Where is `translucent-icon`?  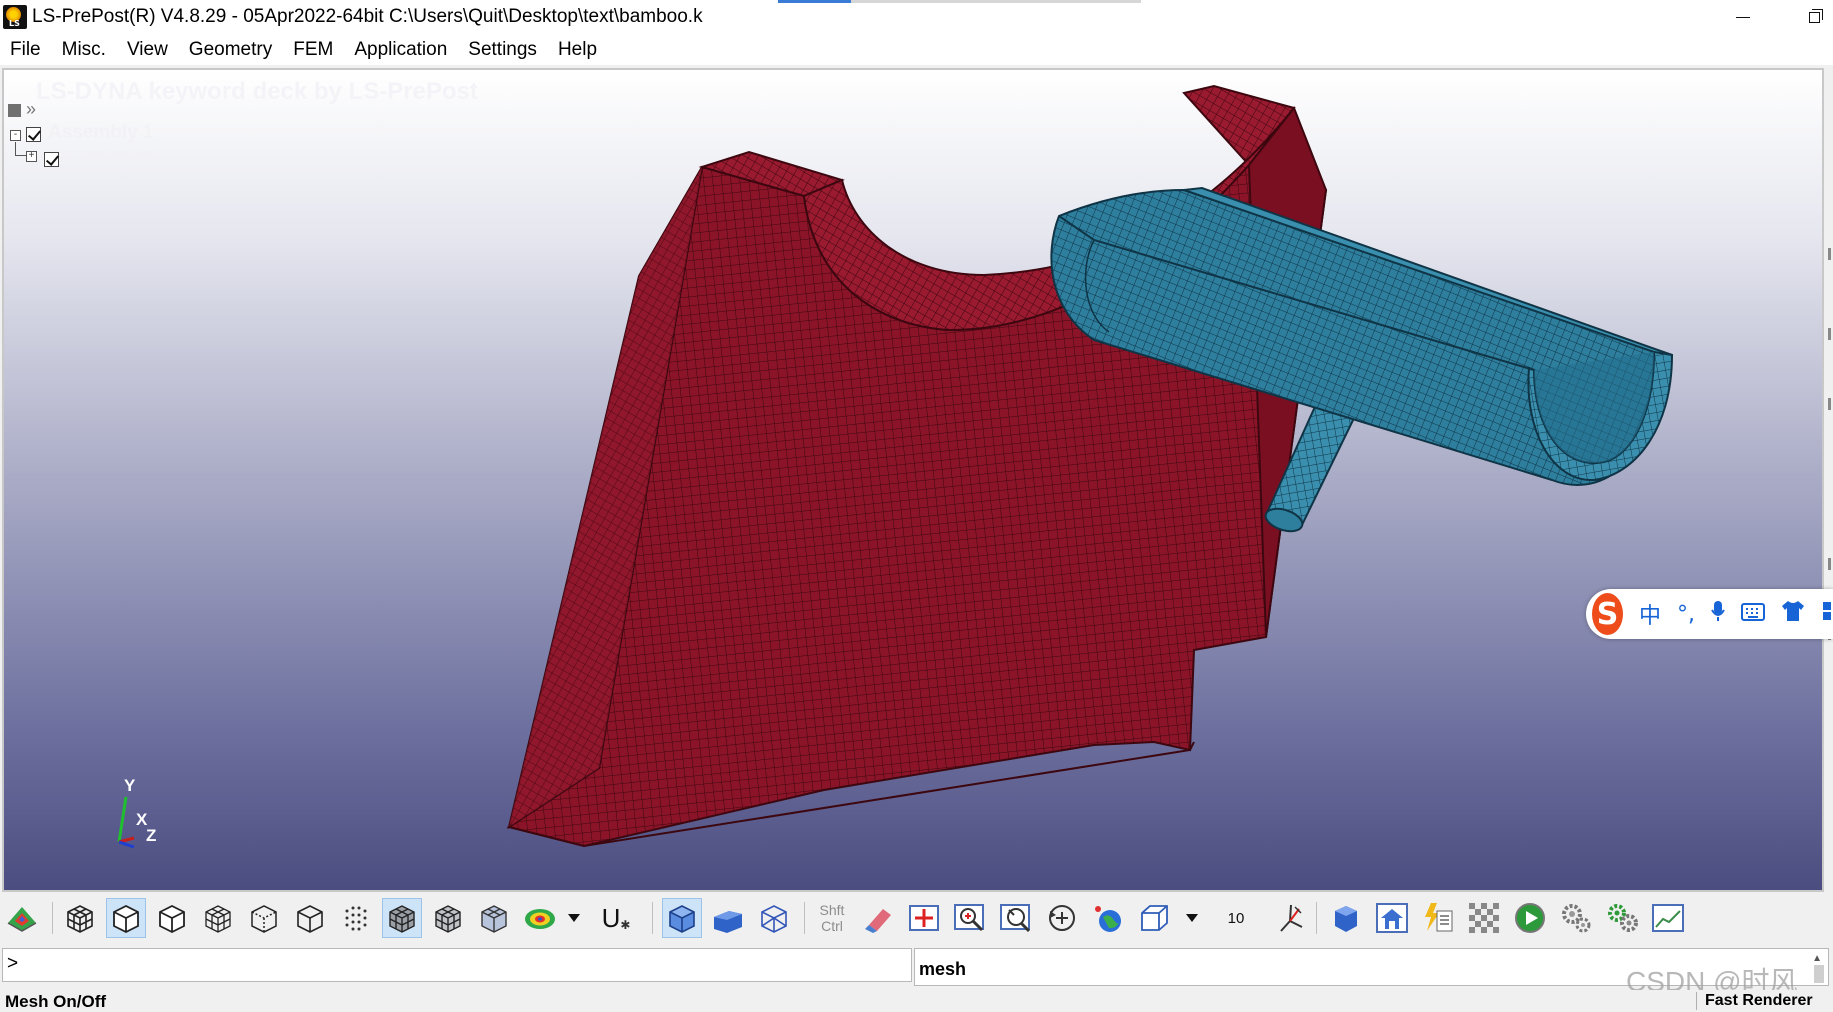
translucent-icon is located at coordinates (494, 918).